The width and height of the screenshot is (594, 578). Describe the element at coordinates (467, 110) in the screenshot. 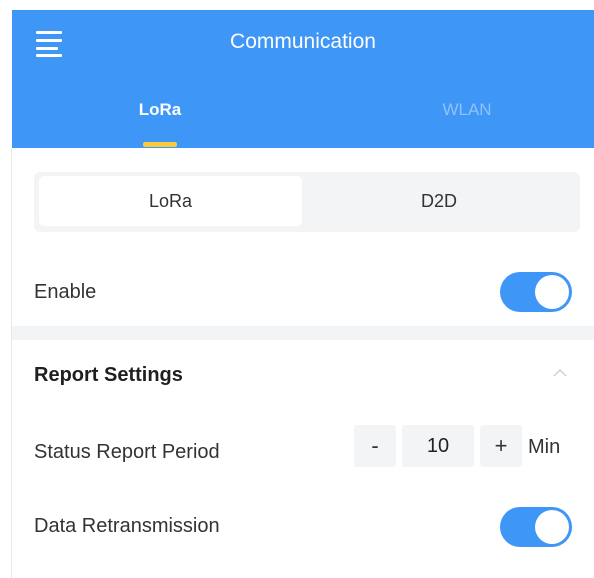

I see `tab-wlan: WLAN` at that location.